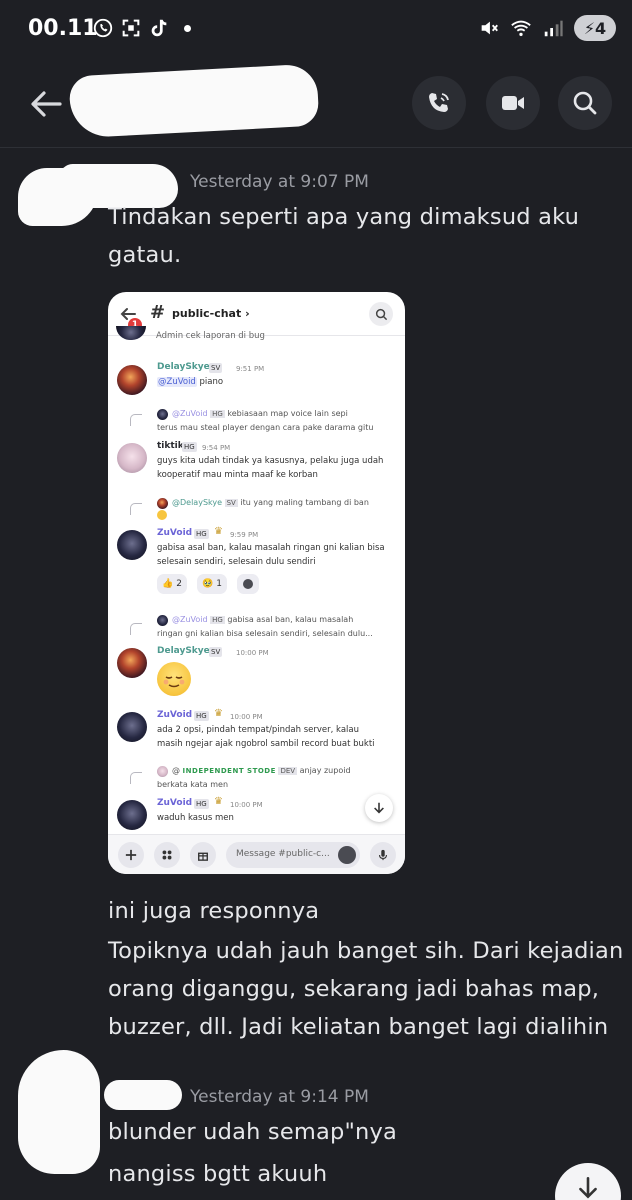 This screenshot has height=1200, width=632. What do you see at coordinates (212, 584) in the screenshot?
I see `reaction-chip: 🥹 1` at bounding box center [212, 584].